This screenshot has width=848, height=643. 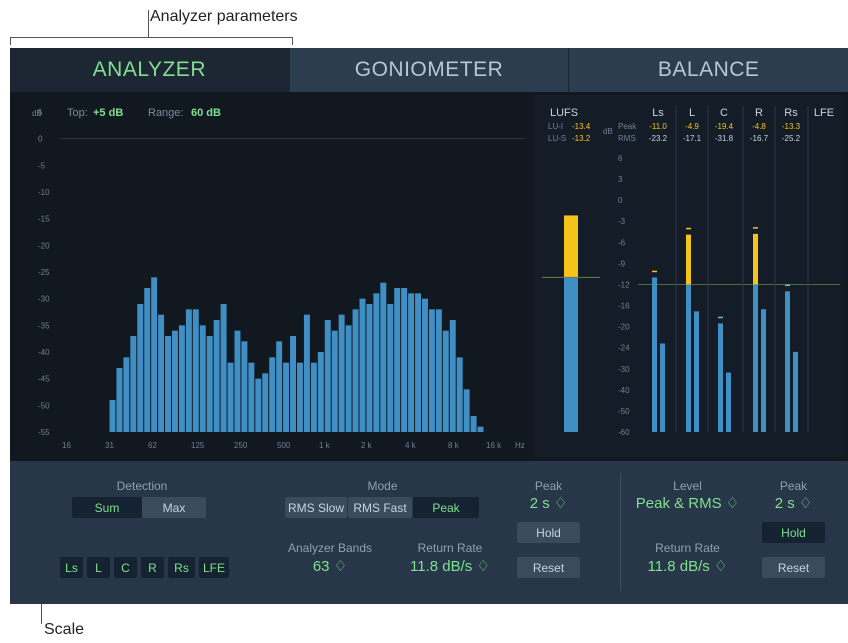 I want to click on analyzer-bands-value: 63 ♢, so click(x=330, y=566).